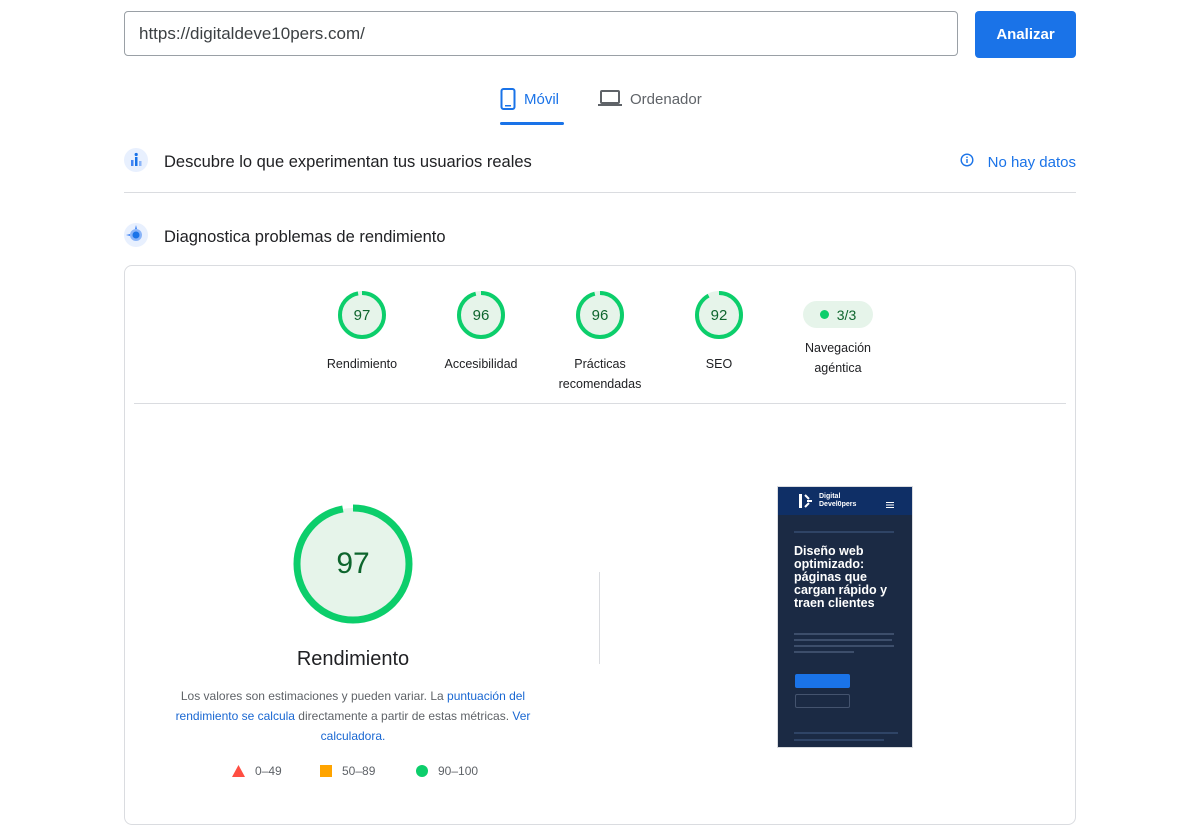  What do you see at coordinates (837, 358) in the screenshot?
I see `gauge-label: Navegación agéntica` at bounding box center [837, 358].